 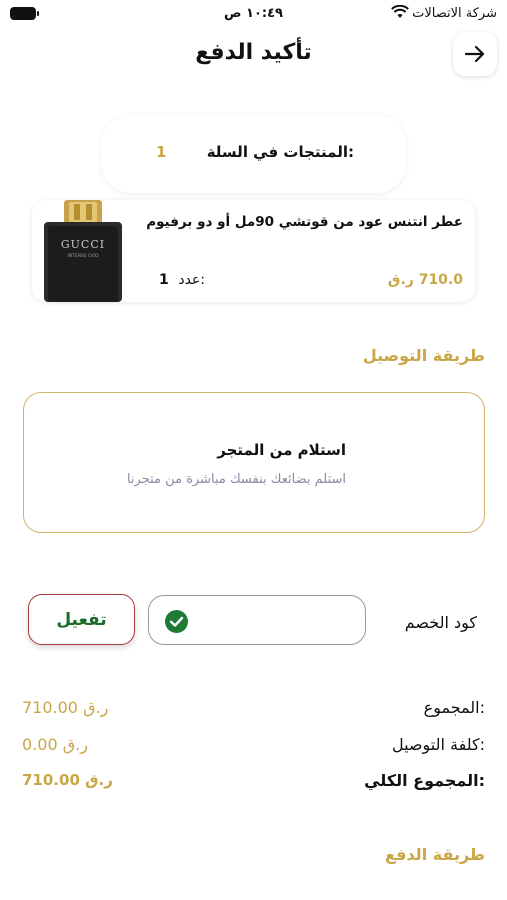 I want to click on cart-count-value: 1, so click(x=161, y=152).